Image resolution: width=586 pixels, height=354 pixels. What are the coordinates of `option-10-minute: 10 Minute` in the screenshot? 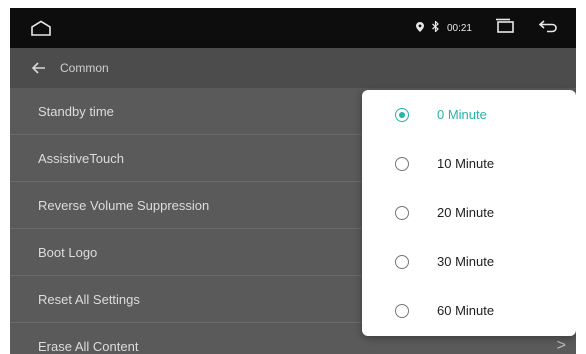 It's located at (469, 163).